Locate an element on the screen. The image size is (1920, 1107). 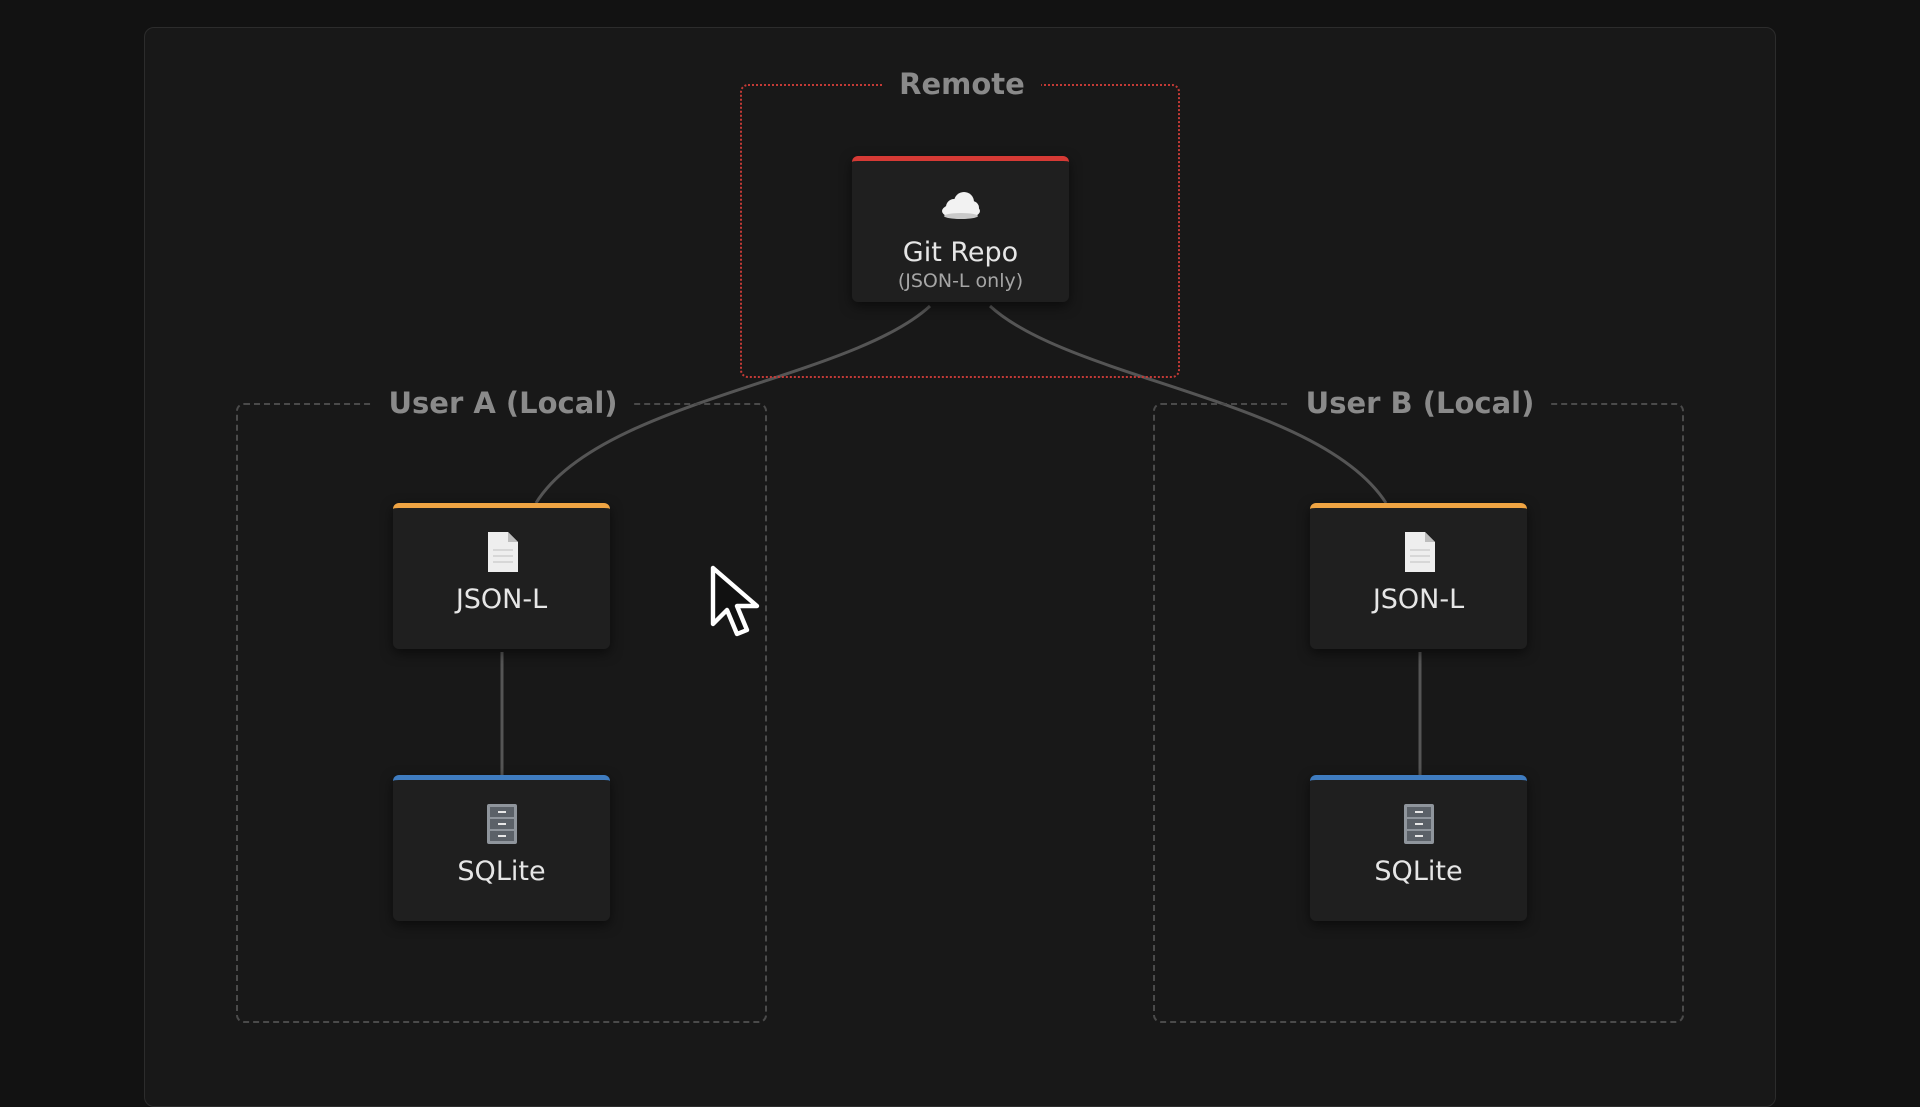
cloud-icon is located at coordinates (960, 205).